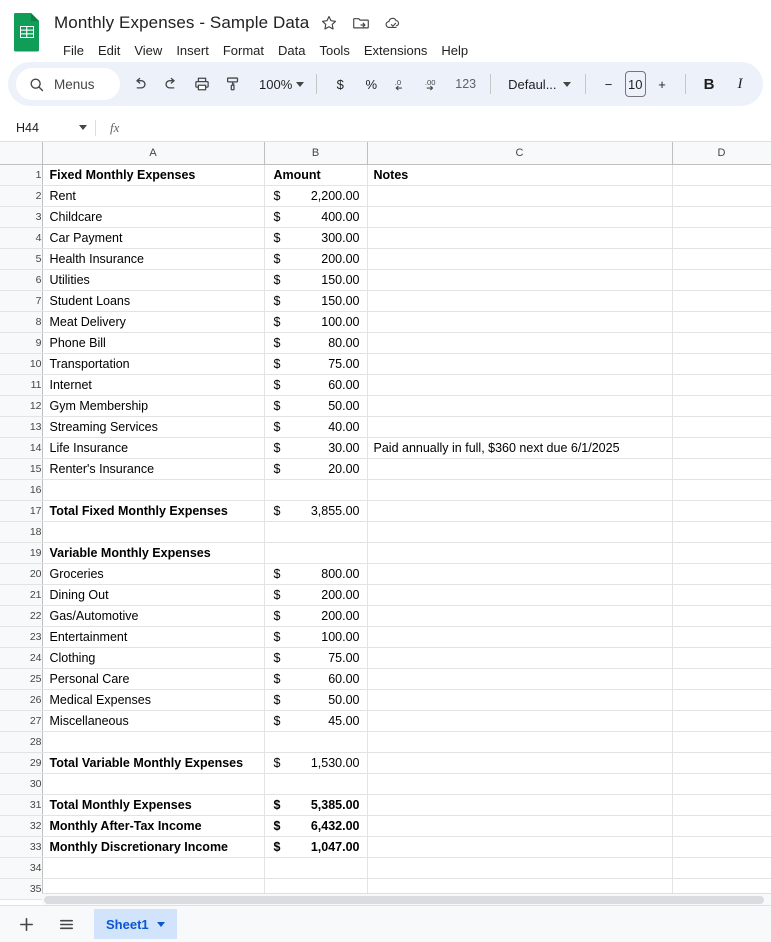 This screenshot has height=942, width=771. I want to click on cell-b1: Amount, so click(316, 175).